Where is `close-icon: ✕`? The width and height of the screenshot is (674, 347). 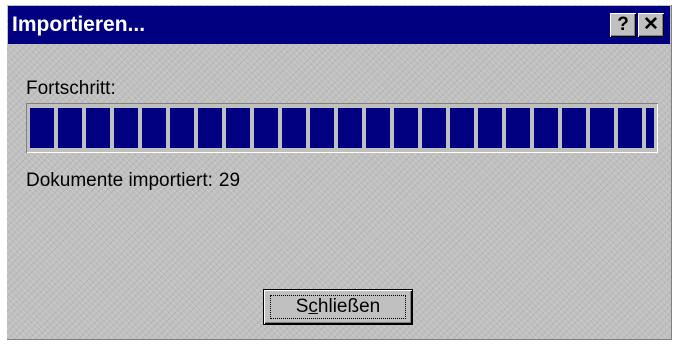
close-icon: ✕ is located at coordinates (651, 24).